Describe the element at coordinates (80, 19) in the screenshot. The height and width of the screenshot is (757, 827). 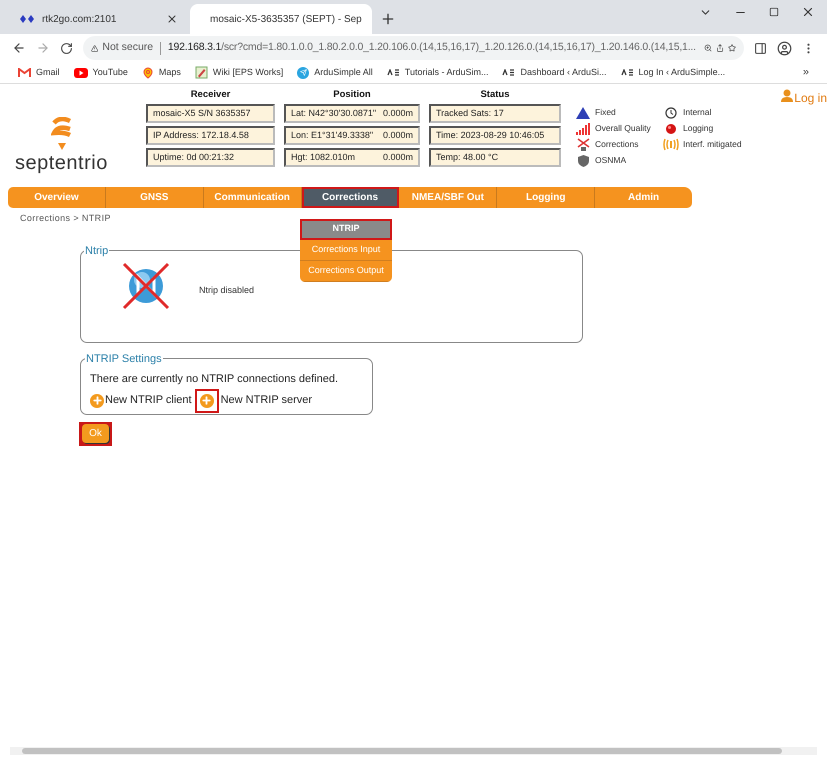
I see `tab-title: rtk2go.com:2101` at that location.